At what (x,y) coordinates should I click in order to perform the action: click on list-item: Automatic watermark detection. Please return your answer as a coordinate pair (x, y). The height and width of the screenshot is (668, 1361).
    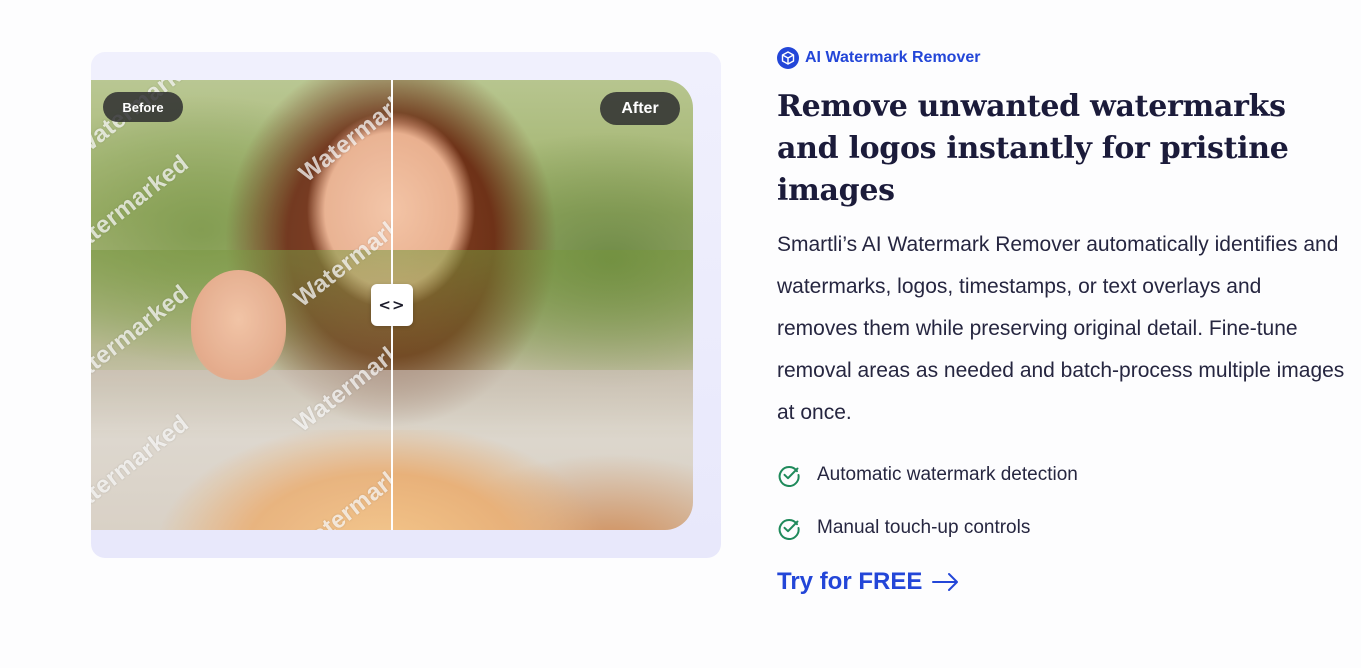
    Looking at the image, I should click on (1062, 474).